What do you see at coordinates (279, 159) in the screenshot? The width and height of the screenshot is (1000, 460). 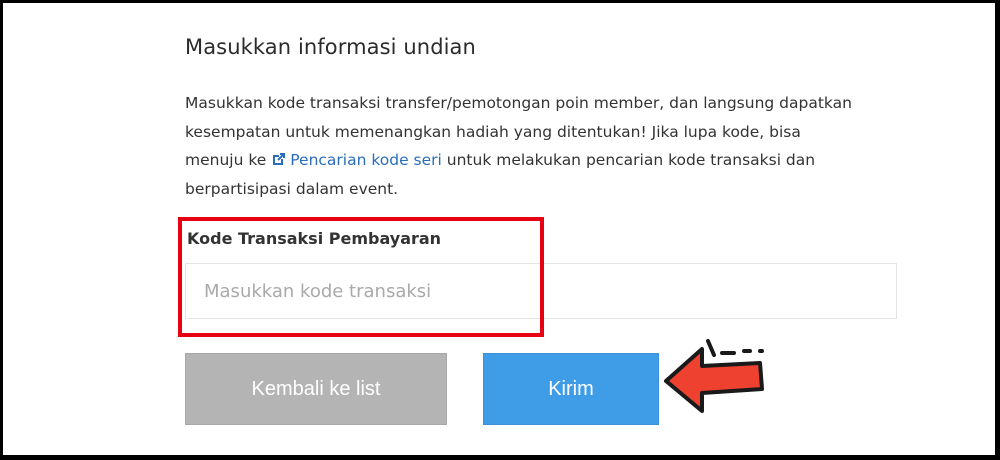 I see `external-link-icon` at bounding box center [279, 159].